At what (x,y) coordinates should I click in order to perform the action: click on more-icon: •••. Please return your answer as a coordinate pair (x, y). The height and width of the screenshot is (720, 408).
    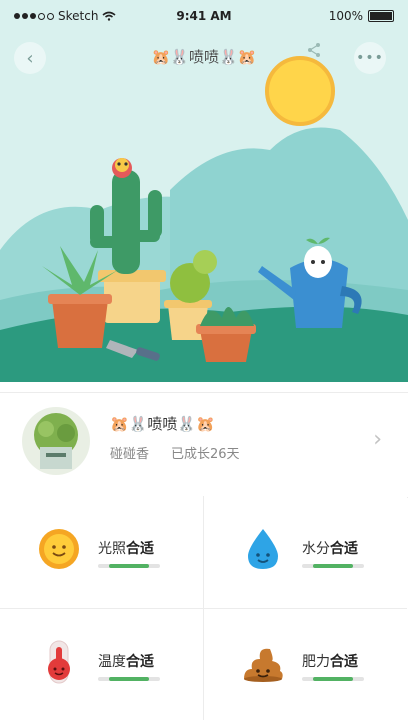
    Looking at the image, I should click on (370, 58).